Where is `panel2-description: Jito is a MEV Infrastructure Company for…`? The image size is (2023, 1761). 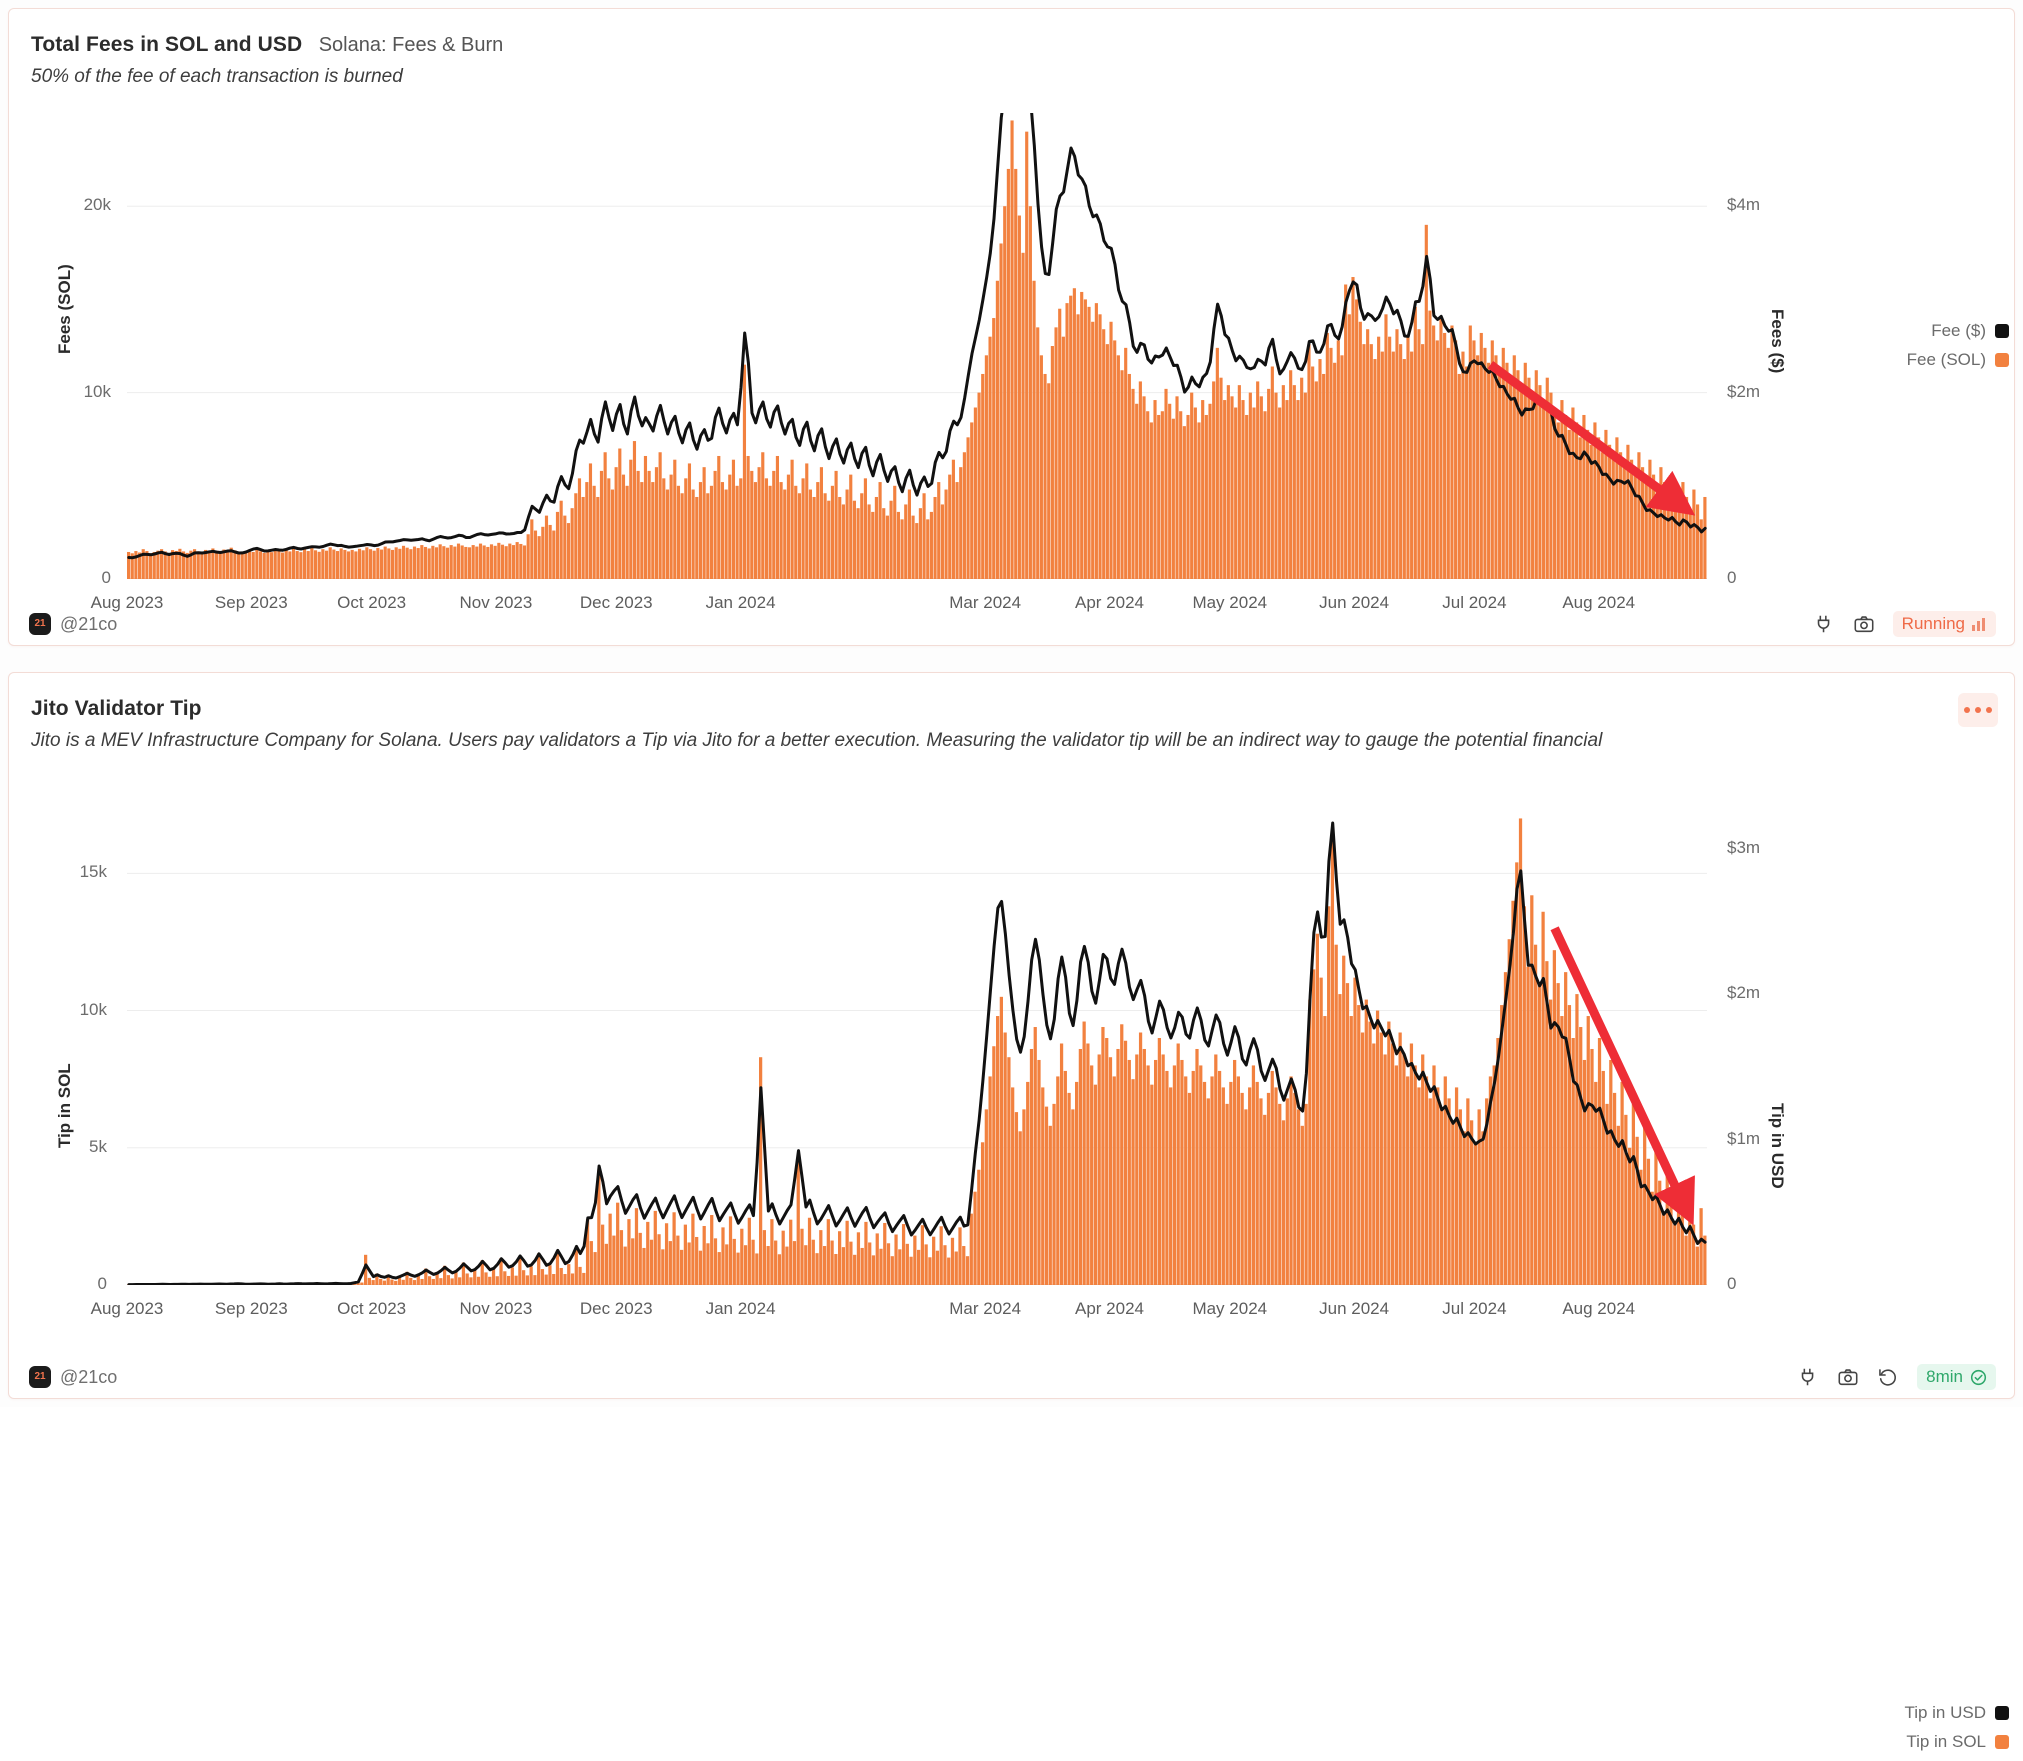 panel2-description: Jito is a MEV Infrastructure Company for… is located at coordinates (992, 741).